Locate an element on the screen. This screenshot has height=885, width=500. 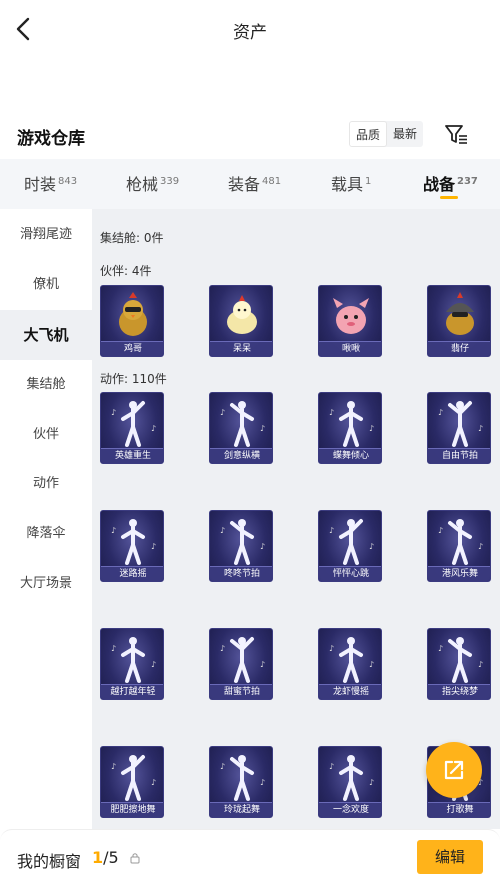
action-card: ♪ ♪ 港风乐舞 is located at coordinates (459, 546).